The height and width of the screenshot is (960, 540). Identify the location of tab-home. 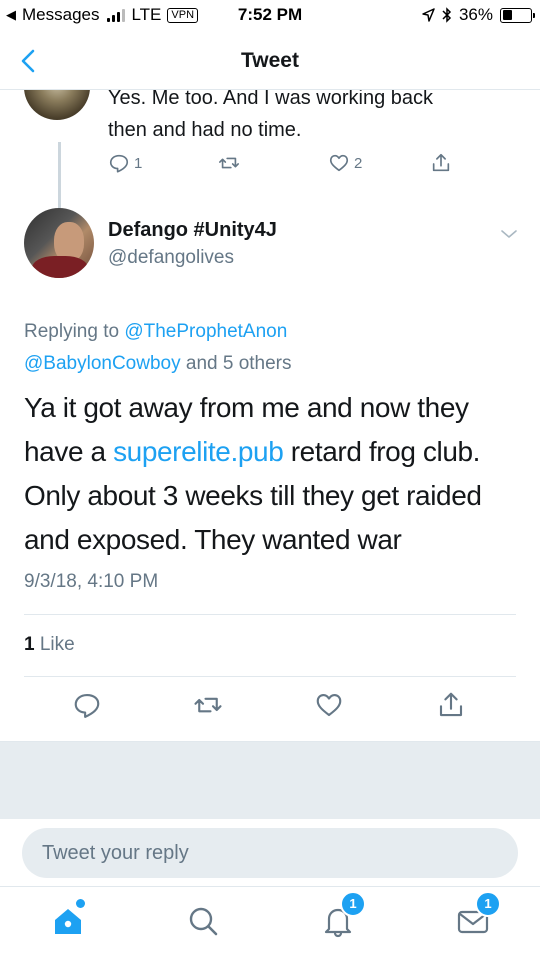
(68, 919).